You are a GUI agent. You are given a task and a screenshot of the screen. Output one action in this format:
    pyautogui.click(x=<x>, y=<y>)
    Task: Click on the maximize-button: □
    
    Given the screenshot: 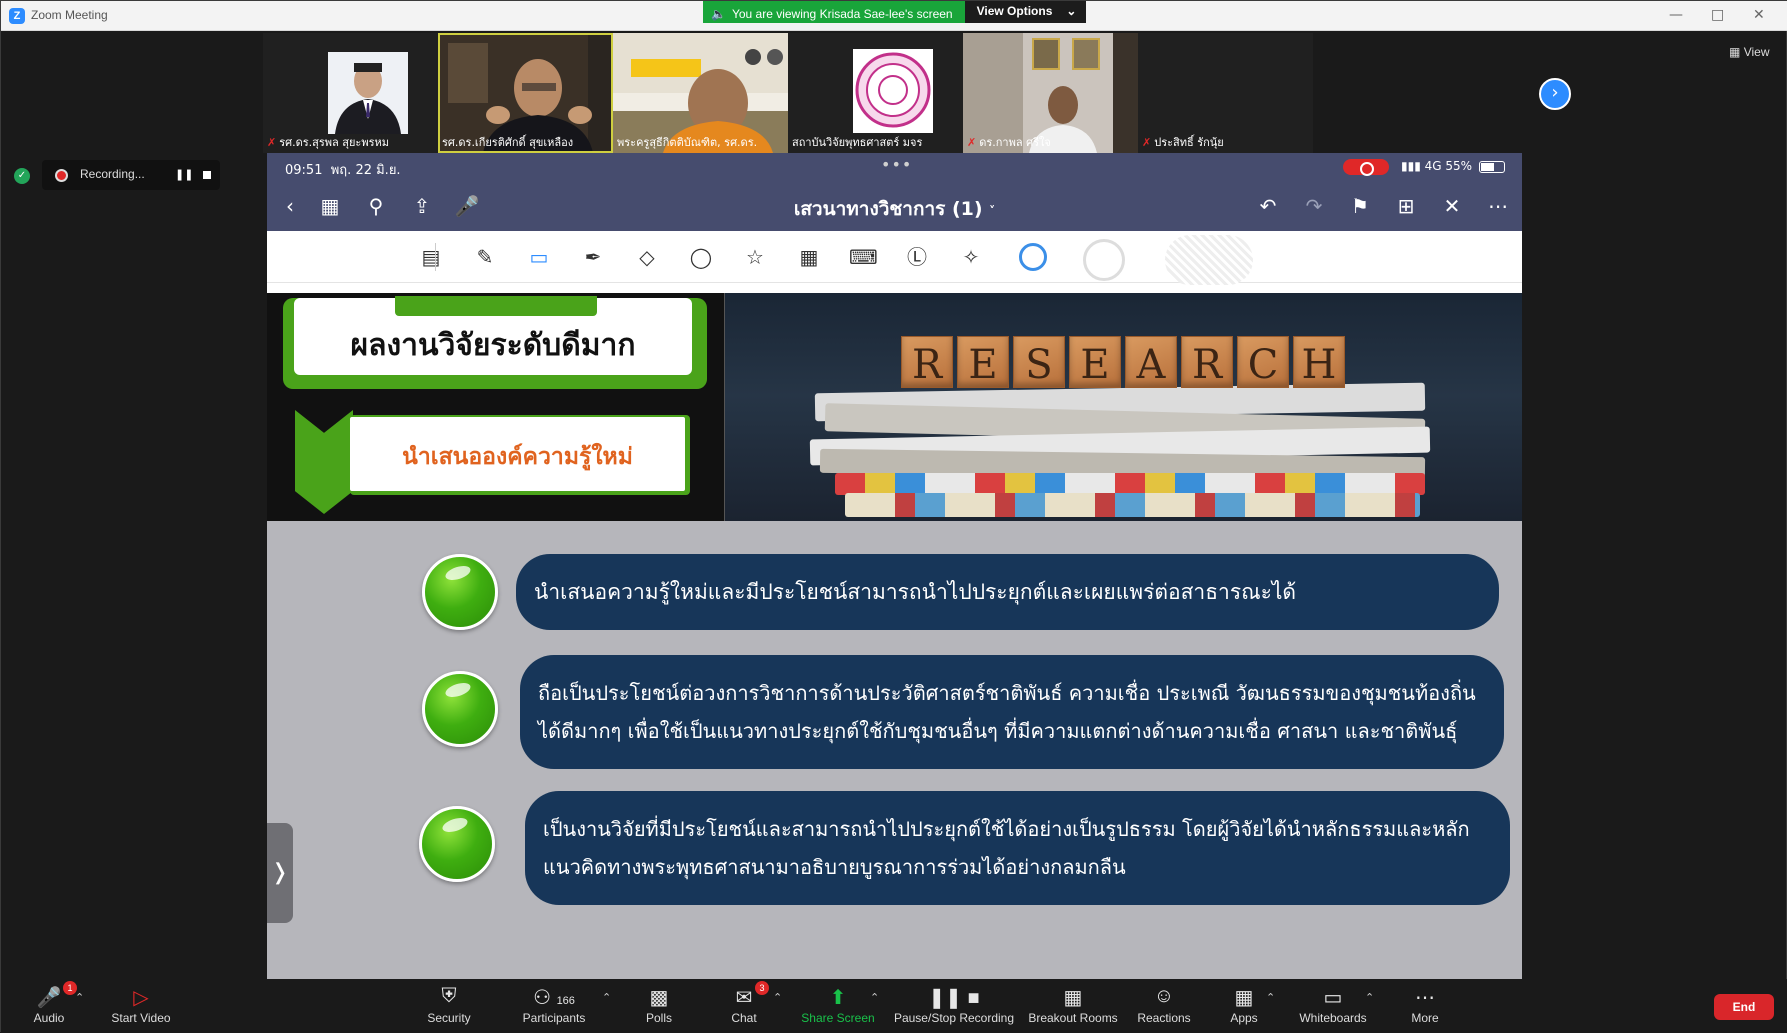 What is the action you would take?
    pyautogui.click(x=1717, y=15)
    